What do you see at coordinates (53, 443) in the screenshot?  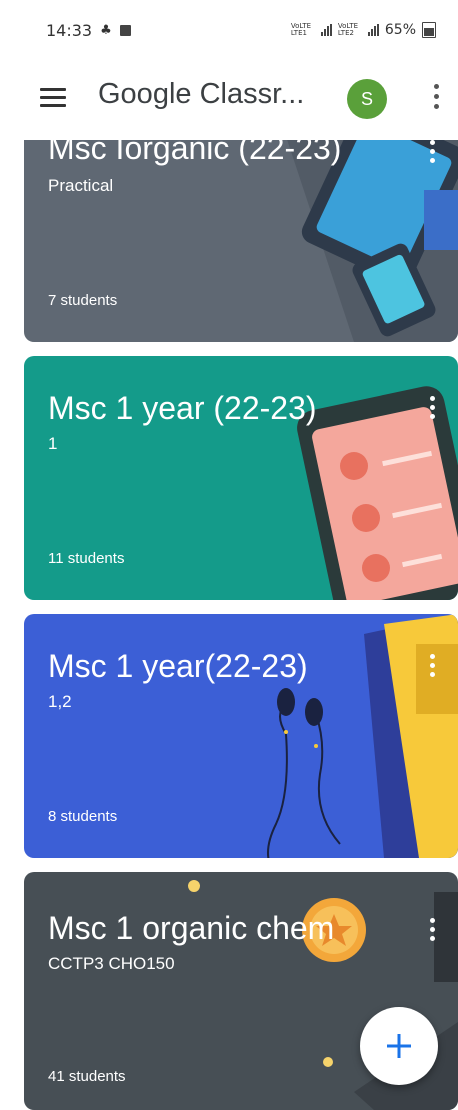 I see `class-section: 1` at bounding box center [53, 443].